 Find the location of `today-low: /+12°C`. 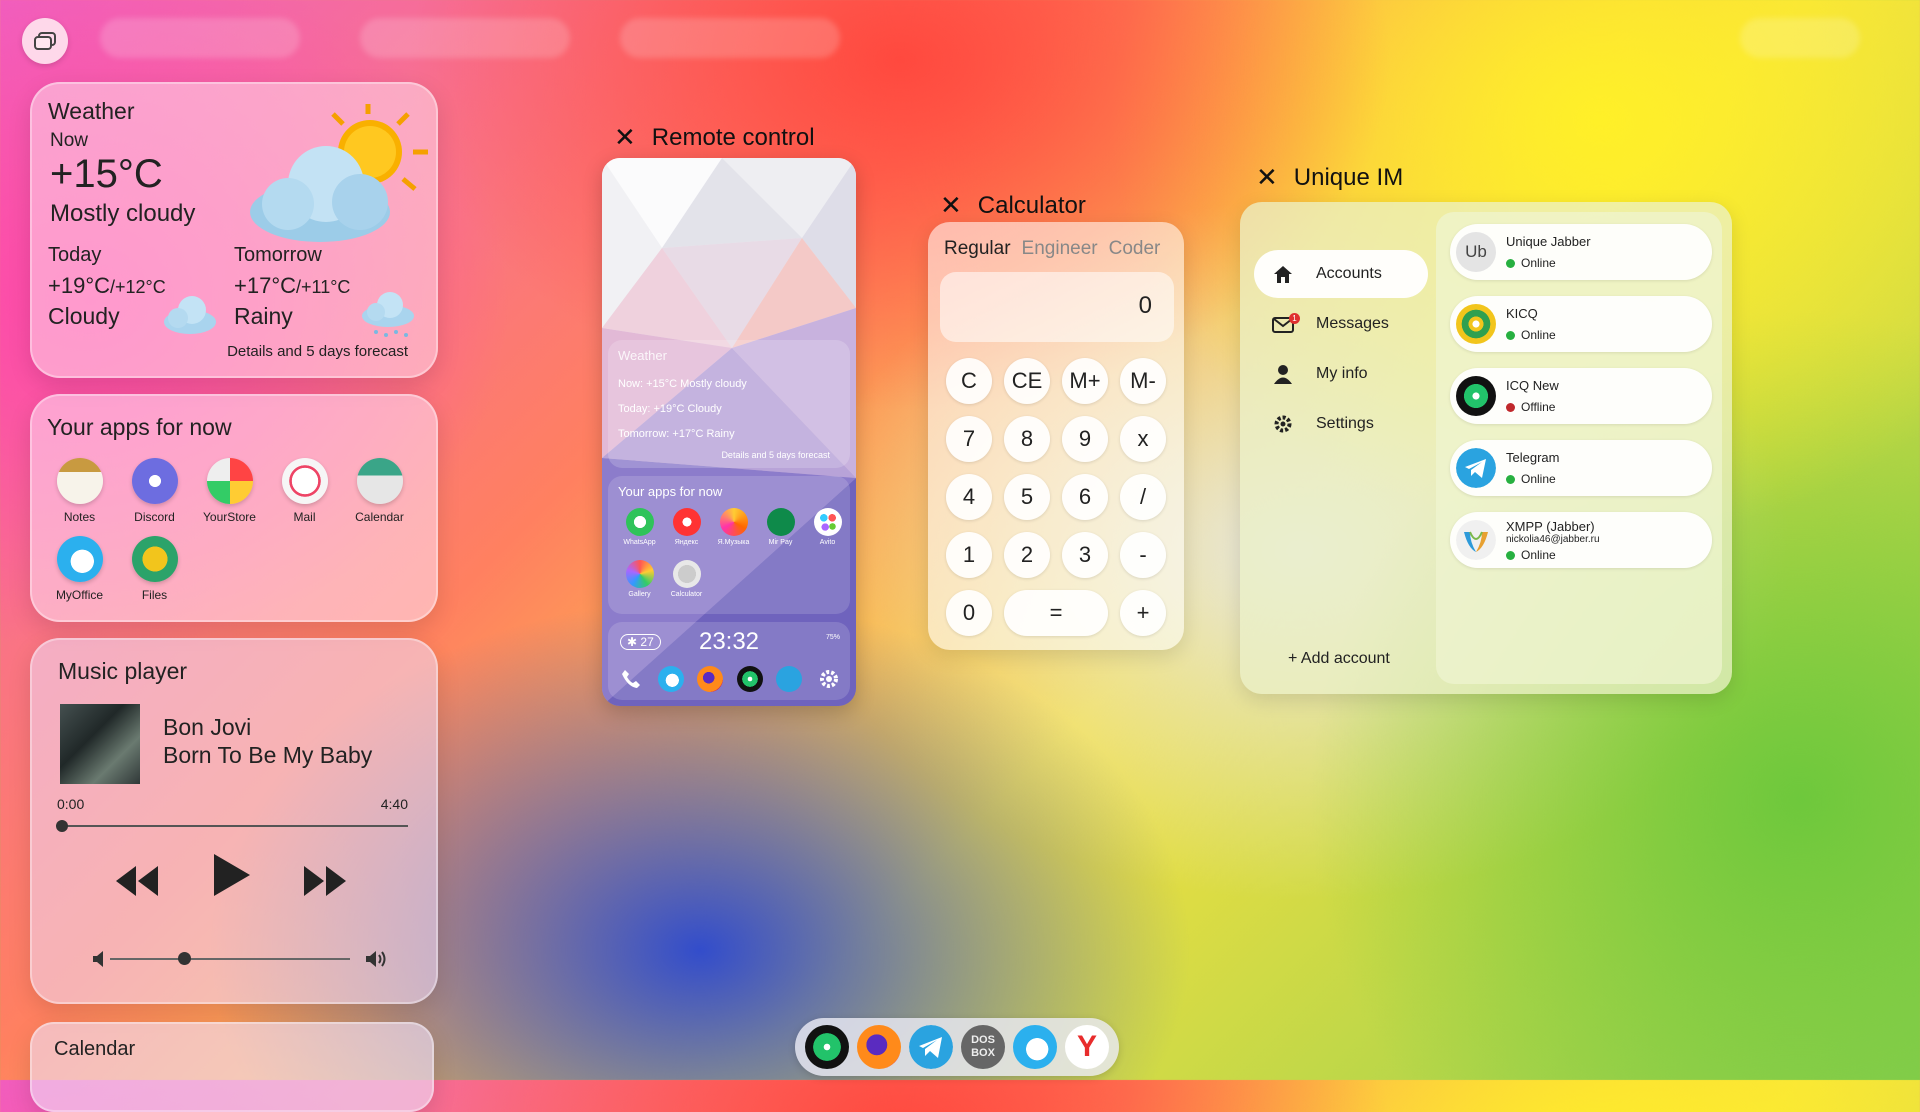

today-low: /+12°C is located at coordinates (138, 287).